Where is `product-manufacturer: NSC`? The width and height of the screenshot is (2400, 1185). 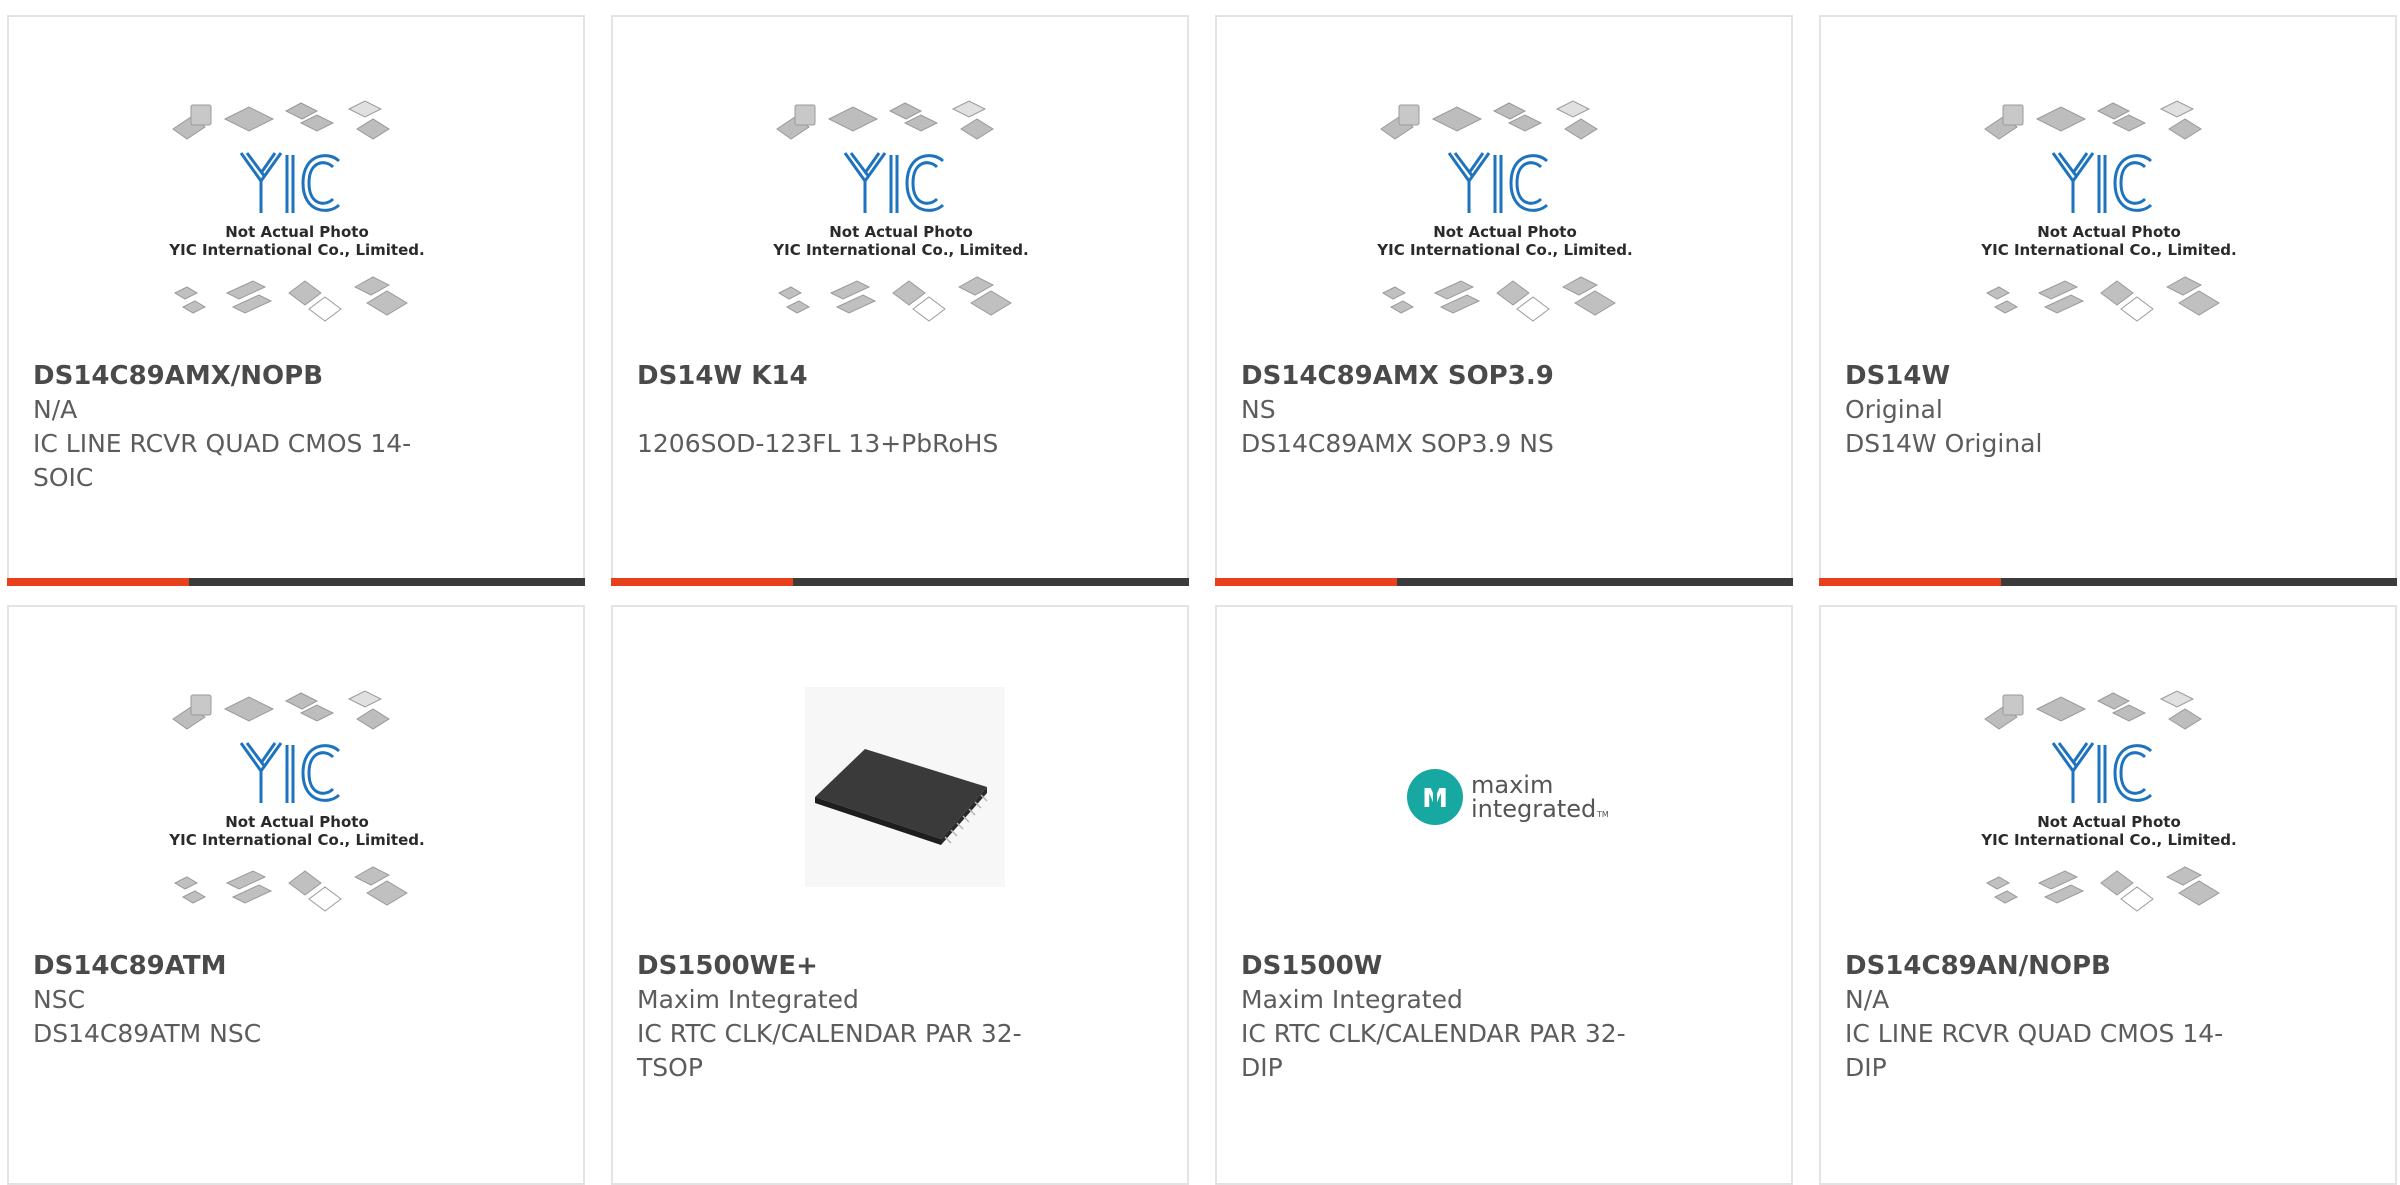
product-manufacturer: NSC is located at coordinates (59, 999).